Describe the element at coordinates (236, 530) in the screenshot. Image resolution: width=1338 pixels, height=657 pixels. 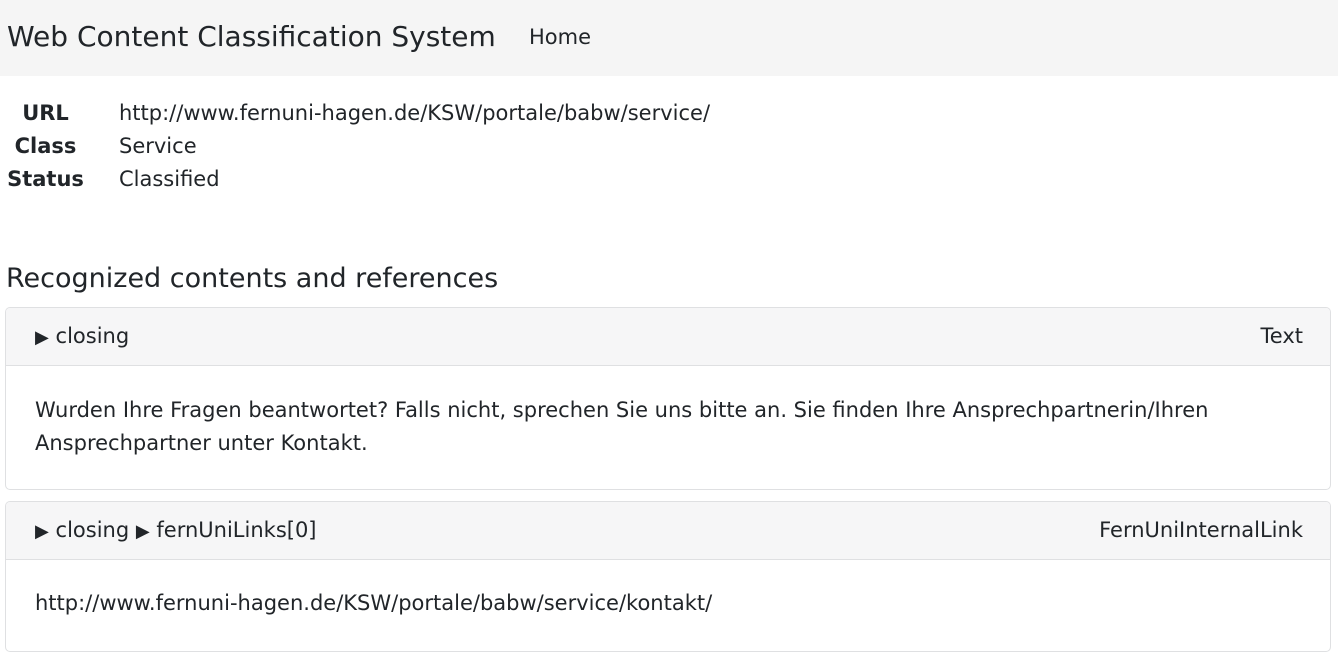
I see `path-segment: fernUniLinks[0]` at that location.